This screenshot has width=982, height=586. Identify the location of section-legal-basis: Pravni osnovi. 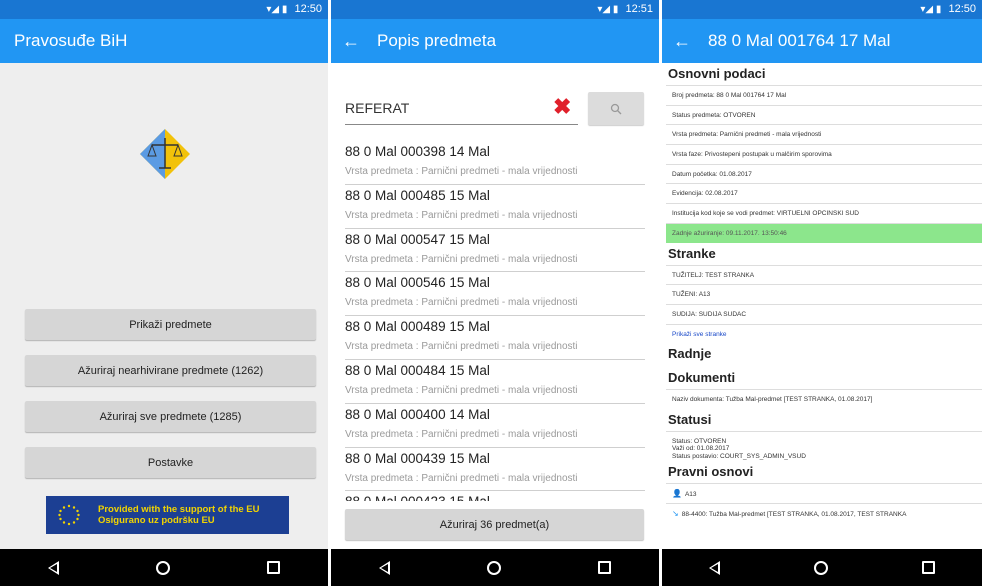
(711, 471).